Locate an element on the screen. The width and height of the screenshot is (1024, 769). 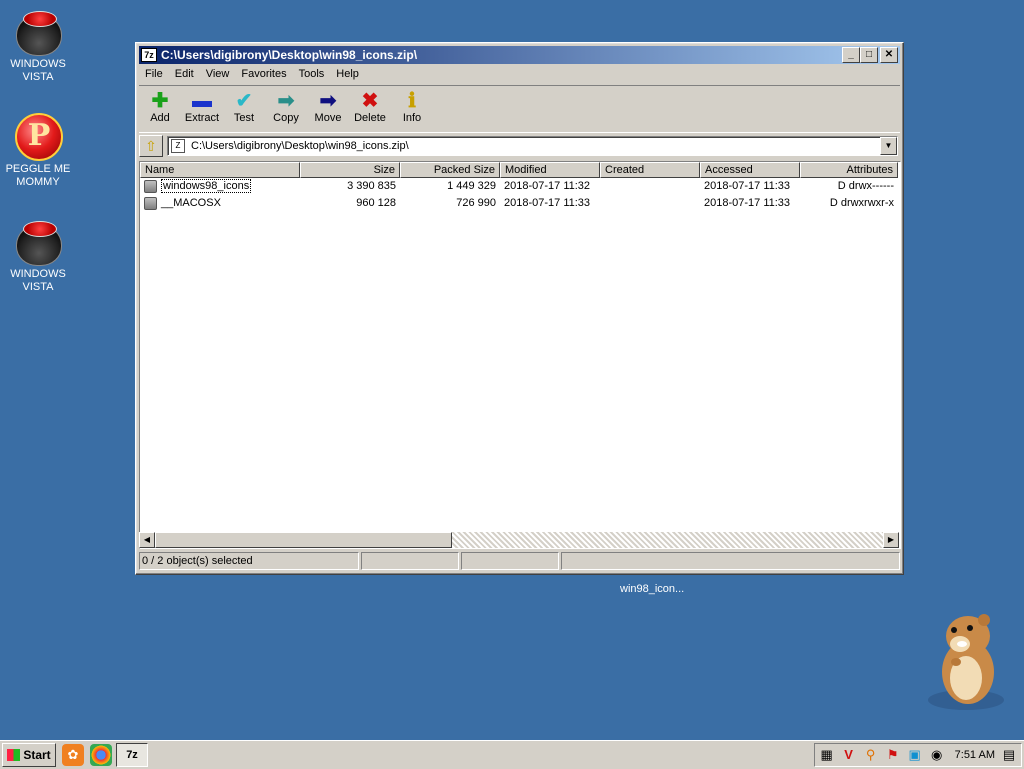
desktop-icon-peggle: P PEGGLE ME MOMMY is located at coordinates (38, 151).